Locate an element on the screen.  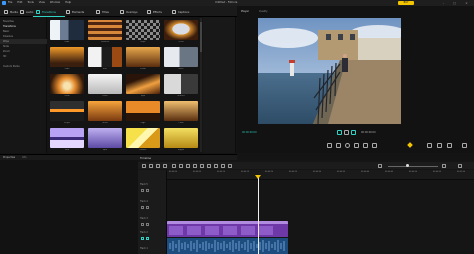
volume-icon is located at coordinates (429, 145).